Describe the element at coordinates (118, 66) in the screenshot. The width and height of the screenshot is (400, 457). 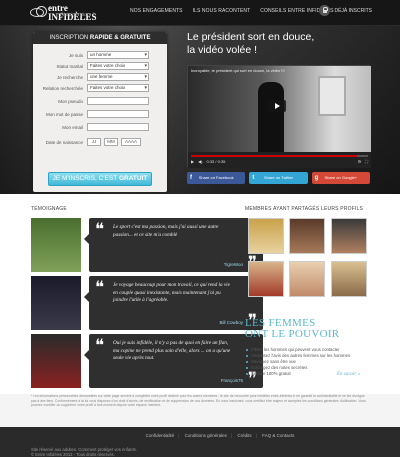
I see `marital-status-select: Faites votre choix` at that location.